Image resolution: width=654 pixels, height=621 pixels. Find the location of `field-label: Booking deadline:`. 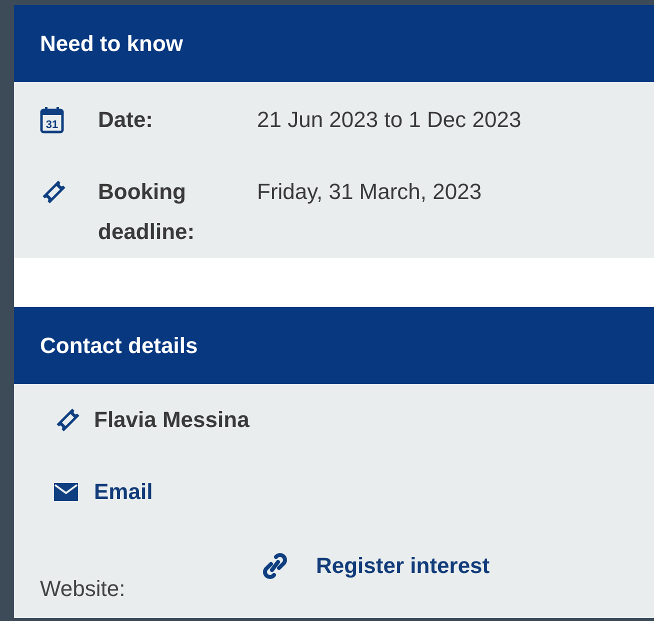

field-label: Booking deadline: is located at coordinates (147, 212).